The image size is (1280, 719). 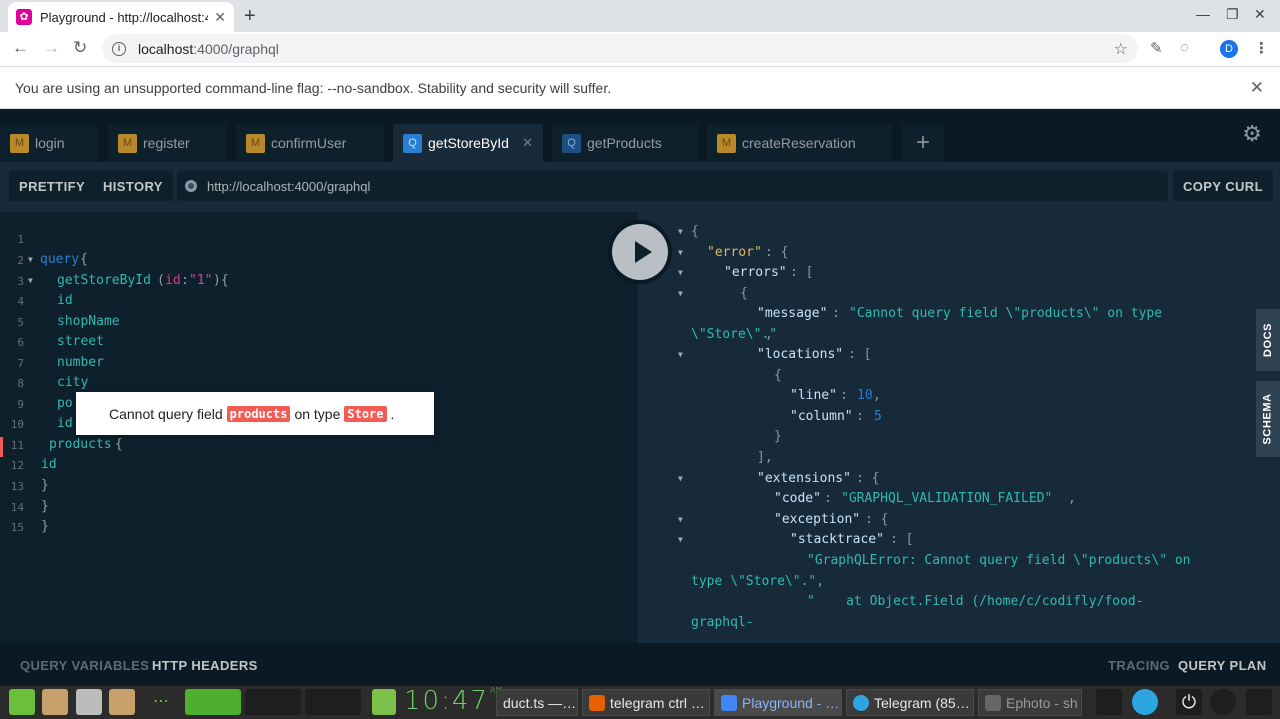 What do you see at coordinates (1156, 48) in the screenshot?
I see `extension-icon: ✎` at bounding box center [1156, 48].